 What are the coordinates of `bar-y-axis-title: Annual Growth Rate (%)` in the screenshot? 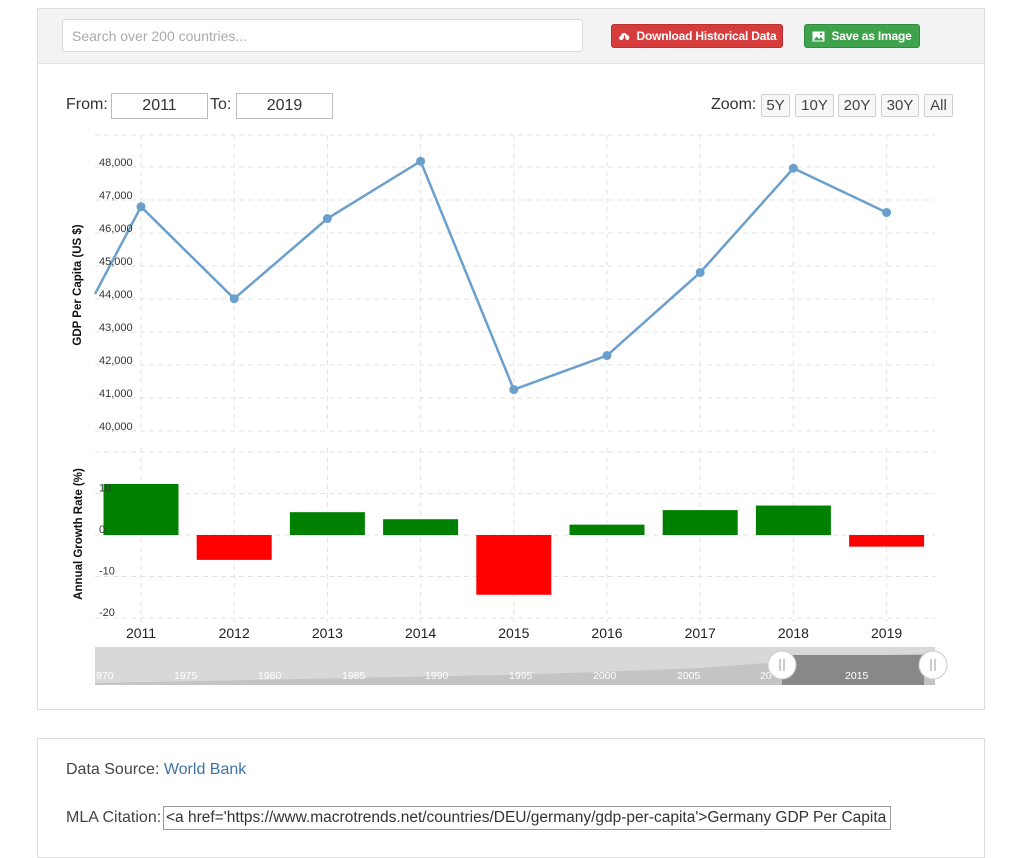 It's located at (79, 534).